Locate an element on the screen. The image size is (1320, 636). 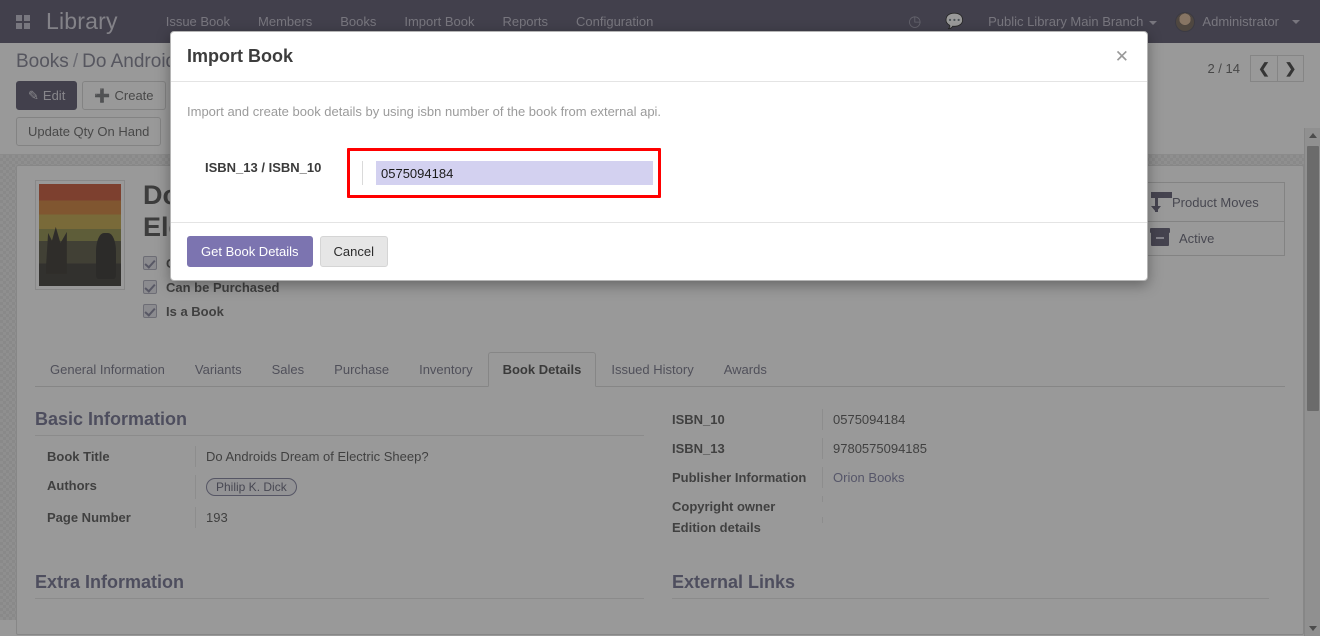
dialog-header: Import Book ✕ is located at coordinates (659, 57).